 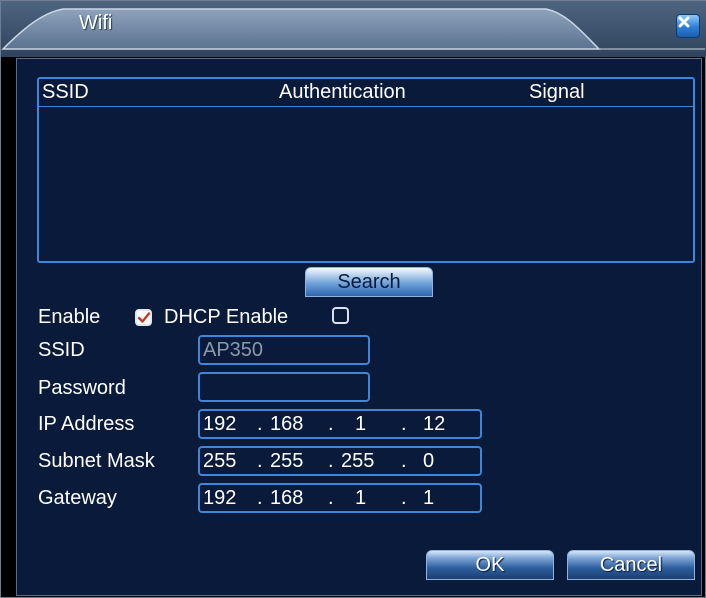 I want to click on ip-octet-3: 1, so click(x=361, y=424).